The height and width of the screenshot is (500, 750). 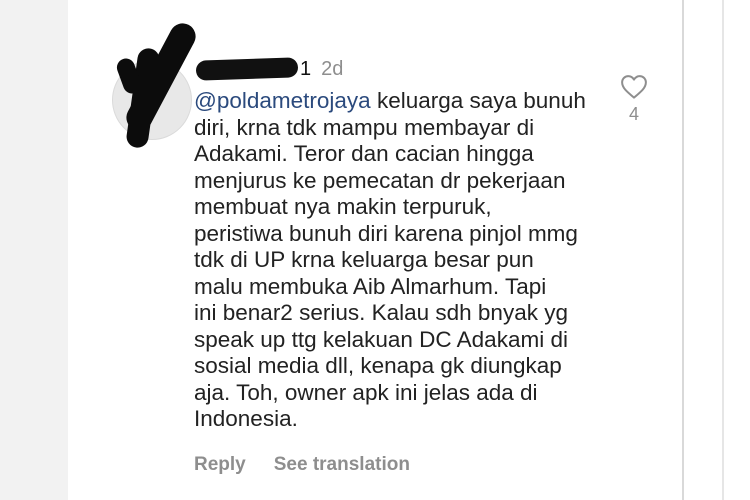 What do you see at coordinates (366, 392) in the screenshot?
I see `comment-line: aja. Toh, owner apk ini jelas ada di` at bounding box center [366, 392].